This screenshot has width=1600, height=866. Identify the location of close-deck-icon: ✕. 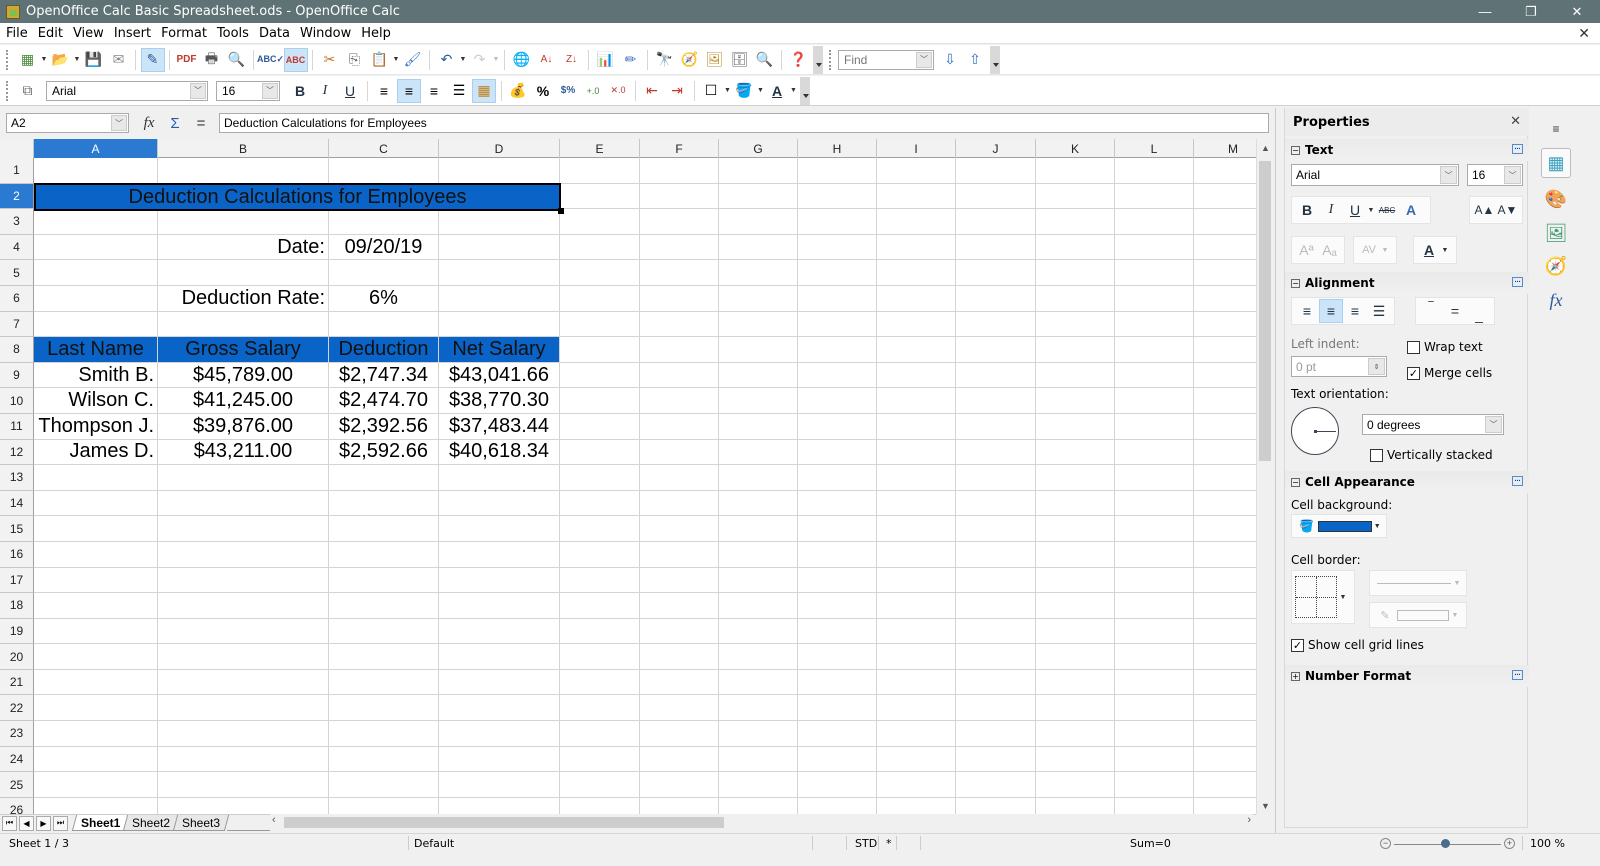
(1515, 121).